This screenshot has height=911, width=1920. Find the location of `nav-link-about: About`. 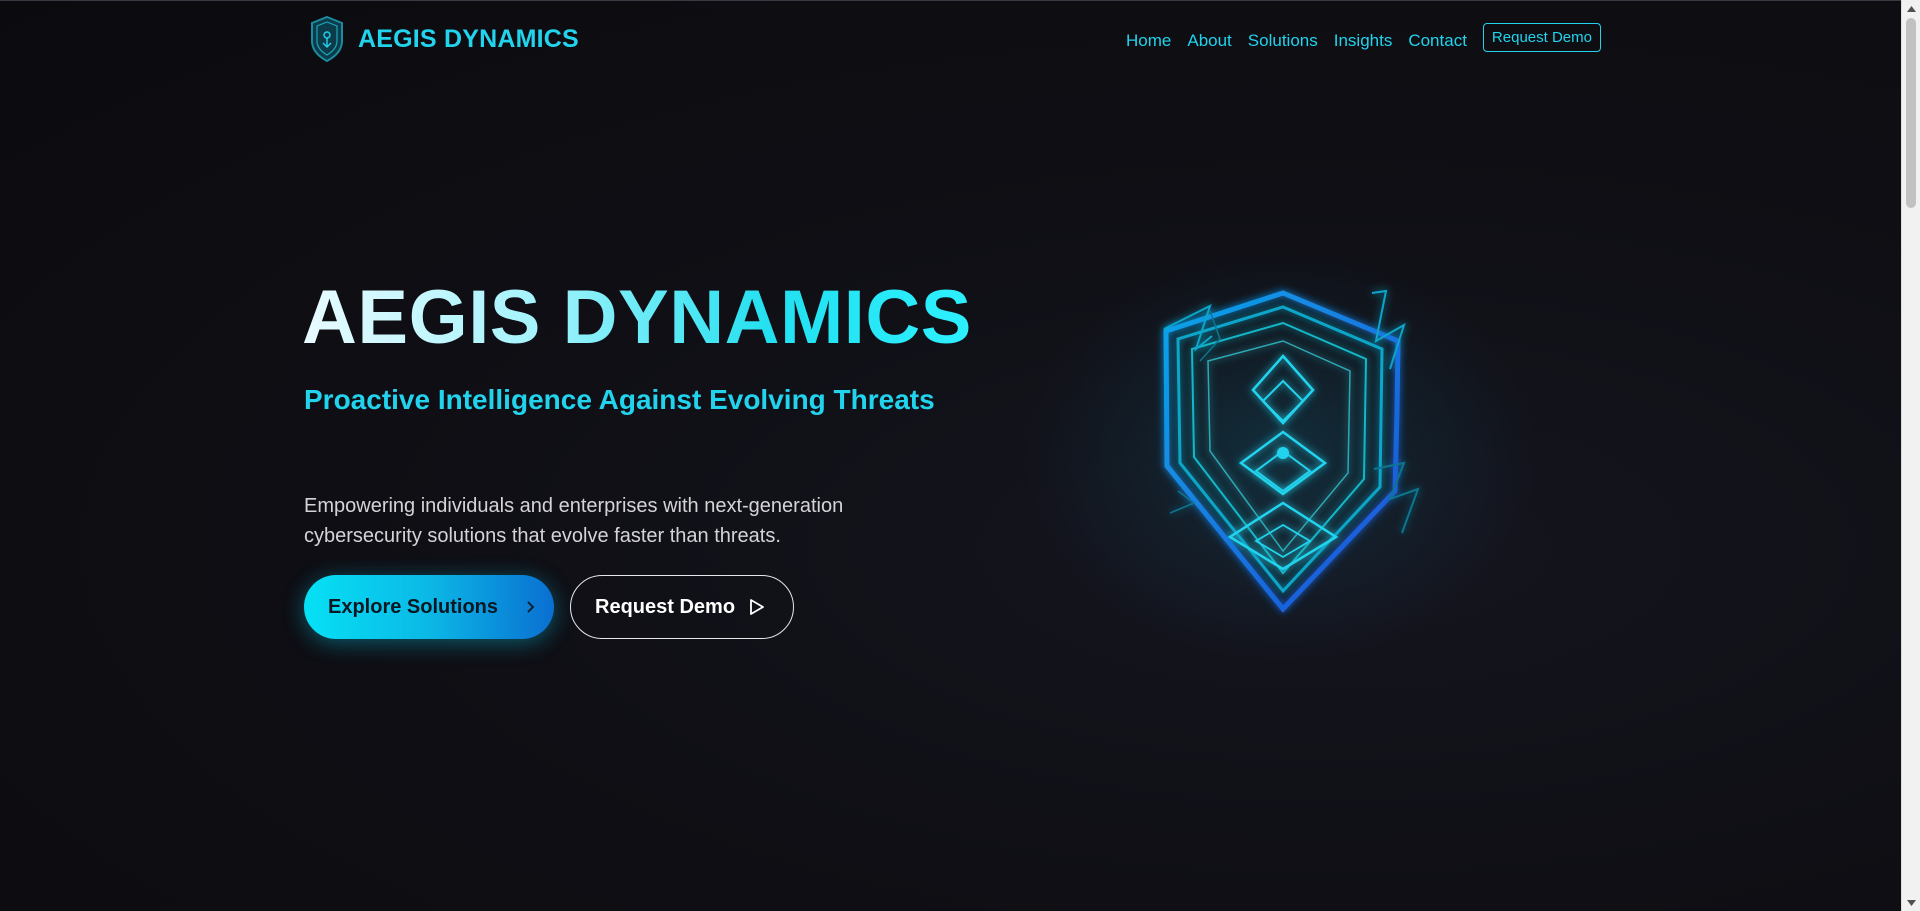

nav-link-about: About is located at coordinates (1209, 41).